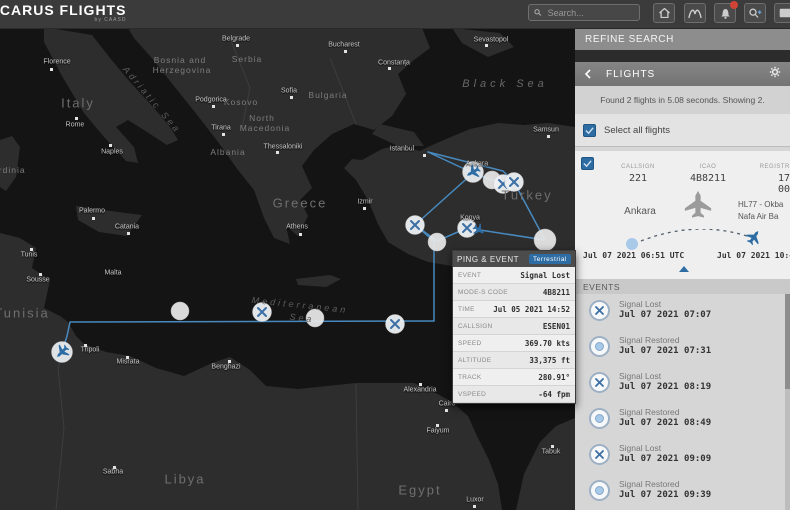  I want to click on route-arc, so click(695, 239).